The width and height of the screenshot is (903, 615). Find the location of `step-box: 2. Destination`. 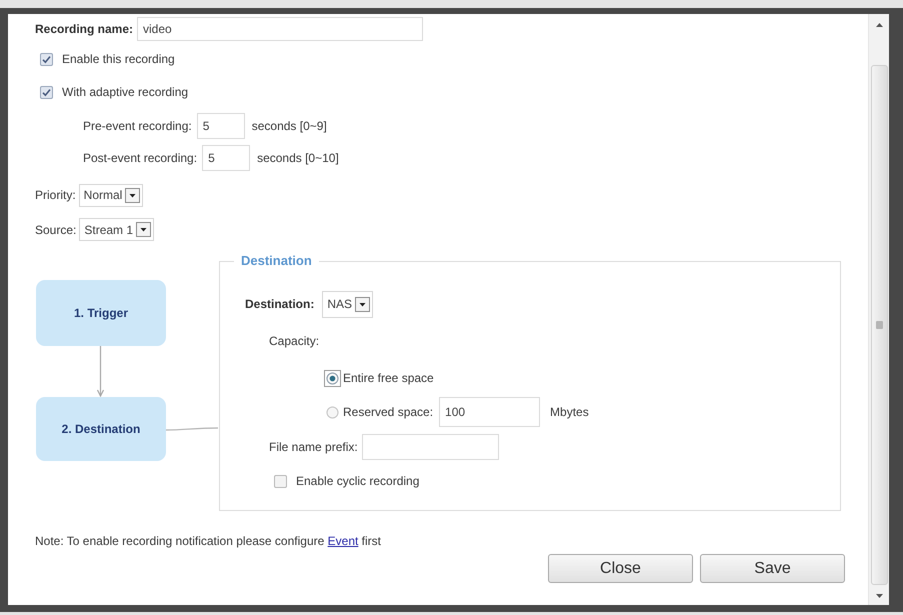

step-box: 2. Destination is located at coordinates (101, 429).